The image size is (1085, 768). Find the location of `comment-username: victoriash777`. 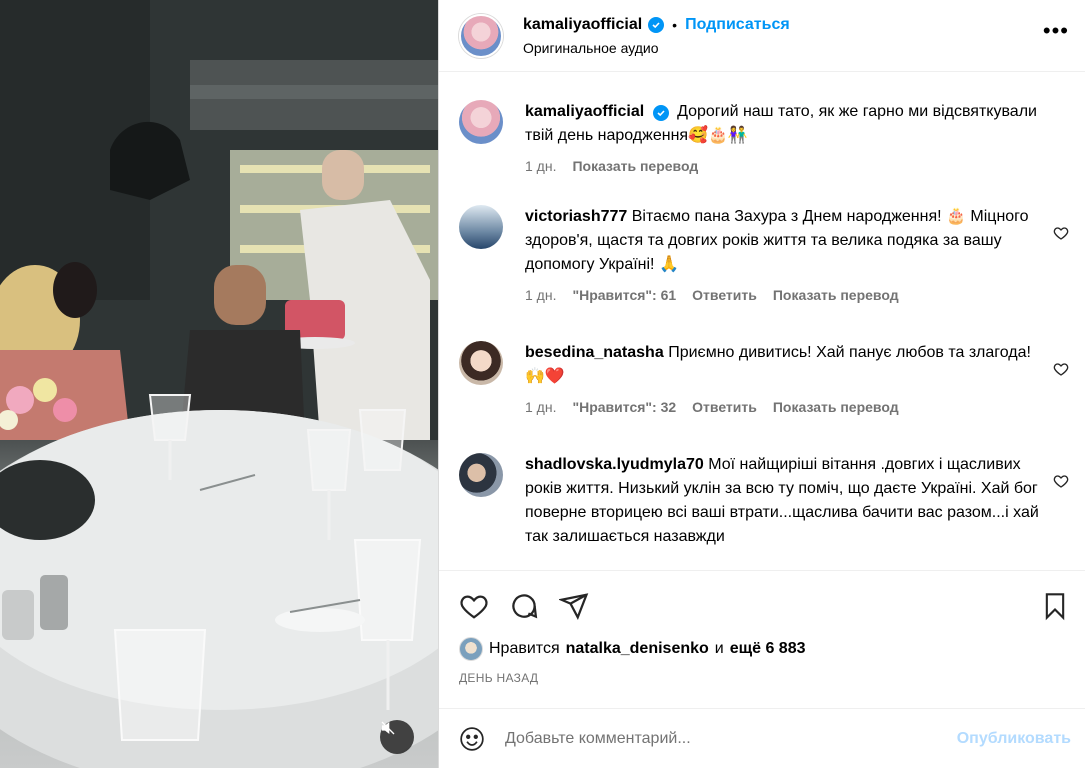

comment-username: victoriash777 is located at coordinates (576, 216).